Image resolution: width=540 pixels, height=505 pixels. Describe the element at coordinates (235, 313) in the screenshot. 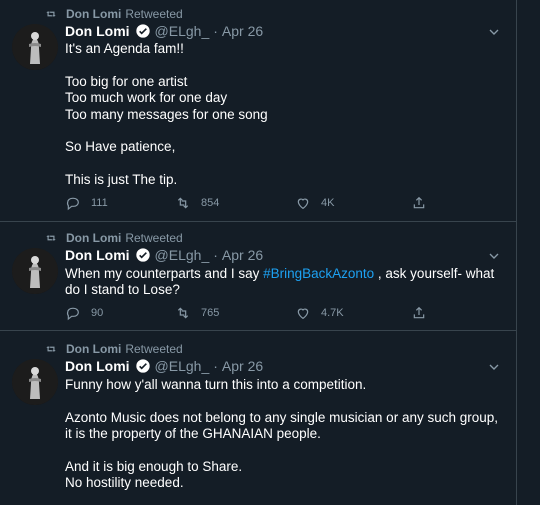

I see `retweet-button: 765` at that location.